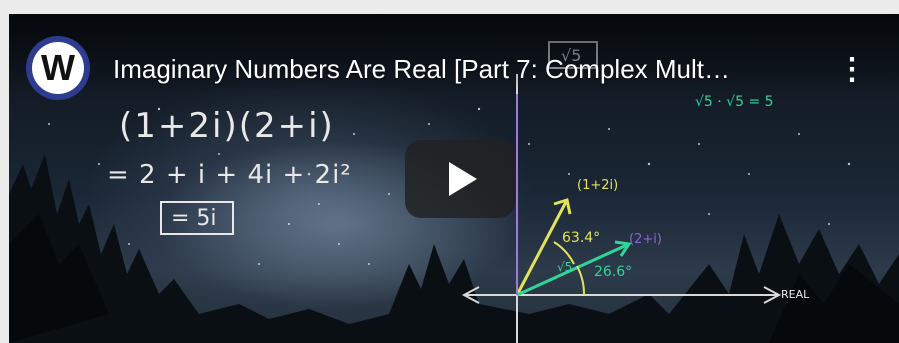 Image resolution: width=899 pixels, height=343 pixels. I want to click on expansion-expression: = 2 + i + 4i + 2i², so click(229, 175).